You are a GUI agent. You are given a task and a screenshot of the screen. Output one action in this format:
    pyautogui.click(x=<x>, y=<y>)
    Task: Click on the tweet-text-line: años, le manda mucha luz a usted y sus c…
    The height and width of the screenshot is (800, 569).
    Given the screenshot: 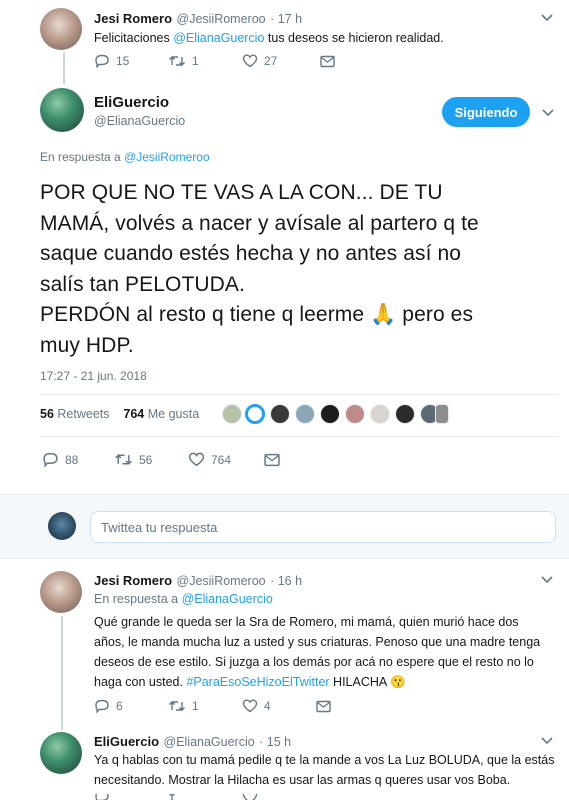 What is the action you would take?
    pyautogui.click(x=317, y=642)
    